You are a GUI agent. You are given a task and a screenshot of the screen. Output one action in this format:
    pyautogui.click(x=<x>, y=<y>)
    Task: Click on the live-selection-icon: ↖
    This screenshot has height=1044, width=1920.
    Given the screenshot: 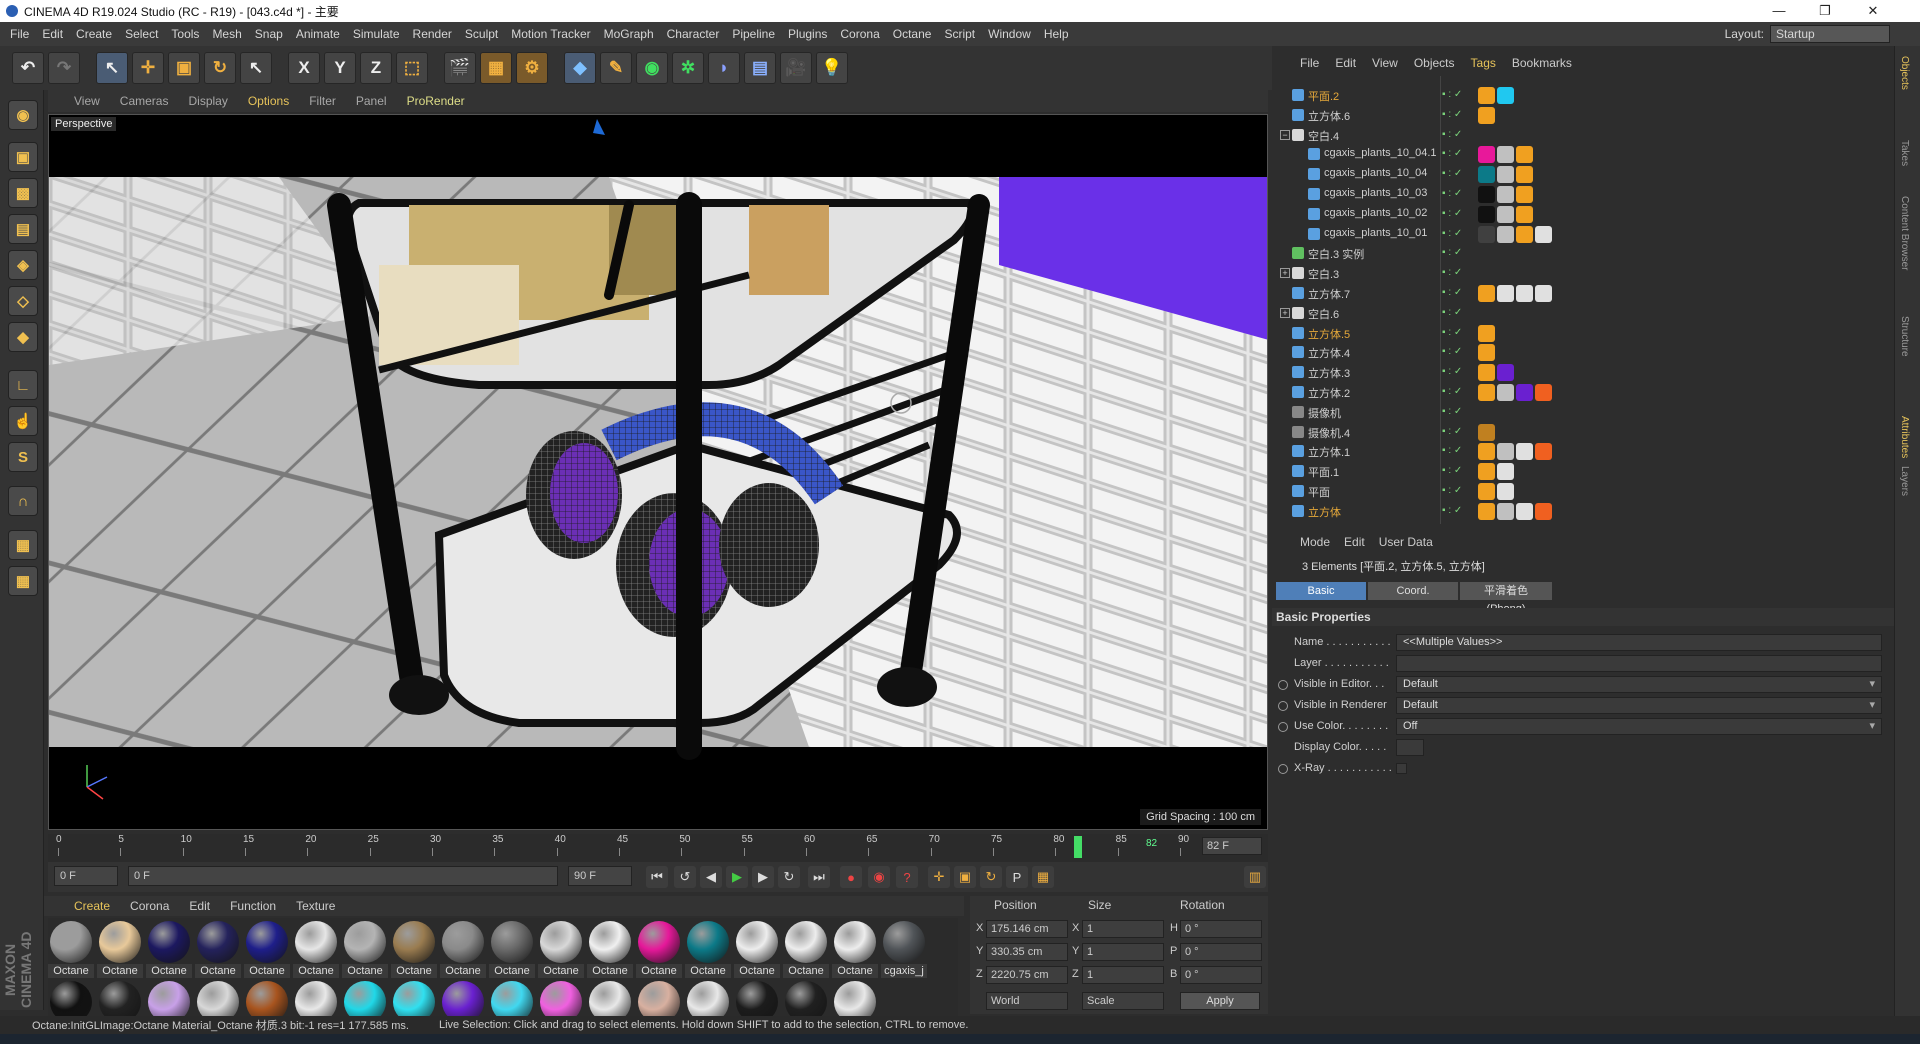 What is the action you would take?
    pyautogui.click(x=112, y=68)
    